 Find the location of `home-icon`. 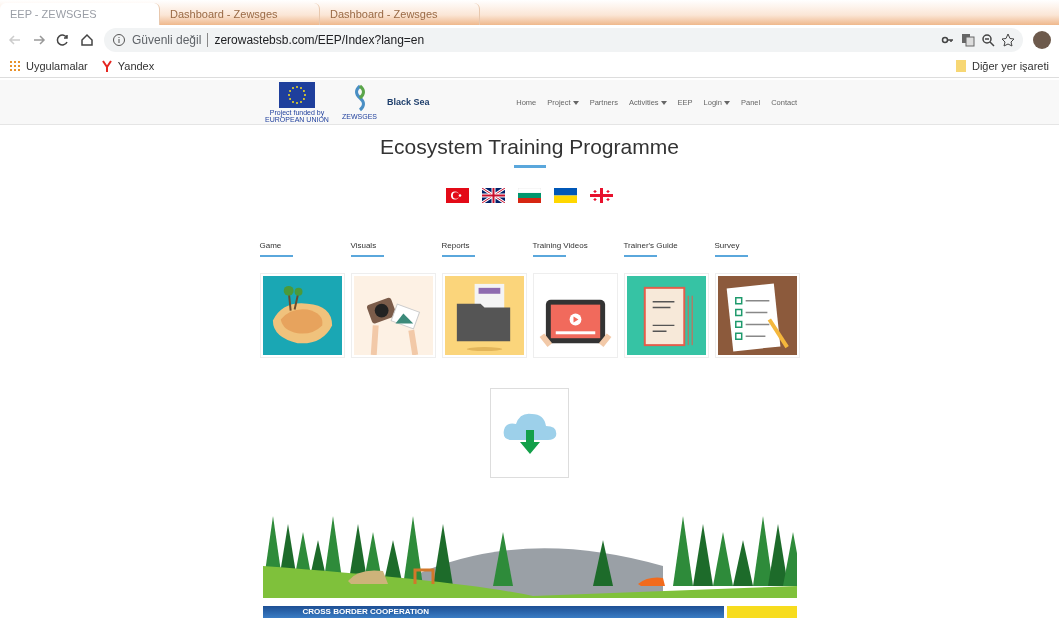

home-icon is located at coordinates (87, 40).